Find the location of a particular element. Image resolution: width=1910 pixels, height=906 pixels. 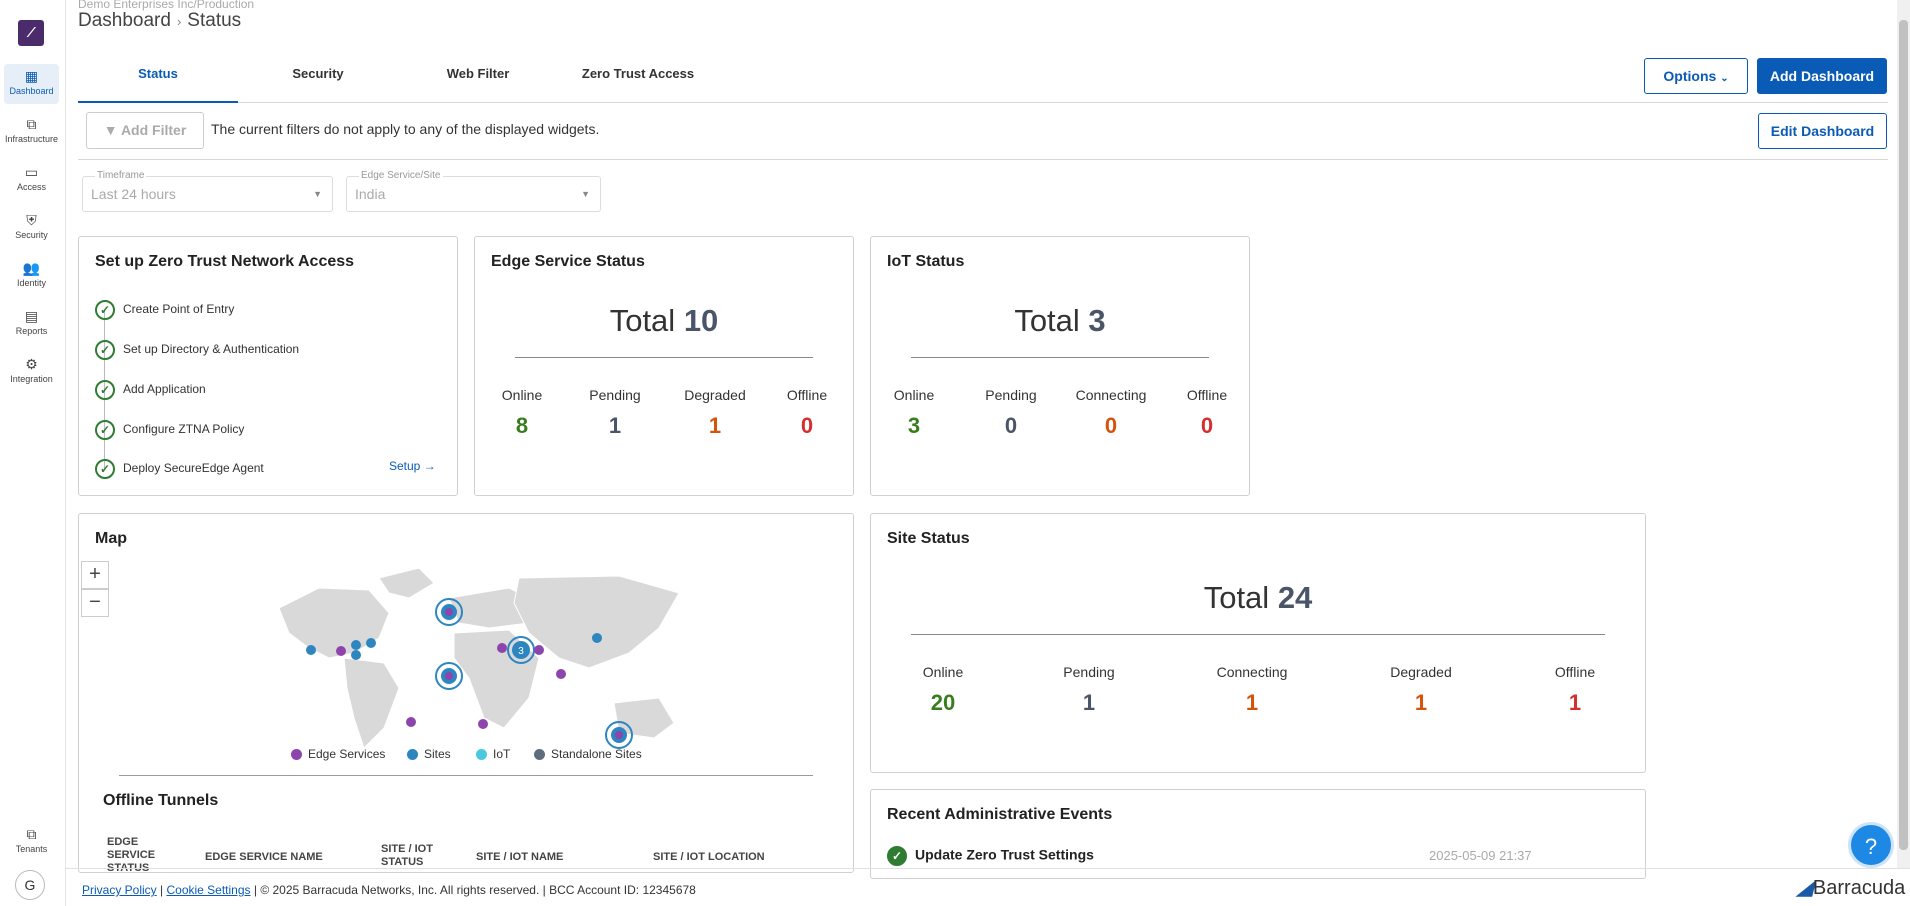

iot-stat-online: Online 3 is located at coordinates (914, 412).